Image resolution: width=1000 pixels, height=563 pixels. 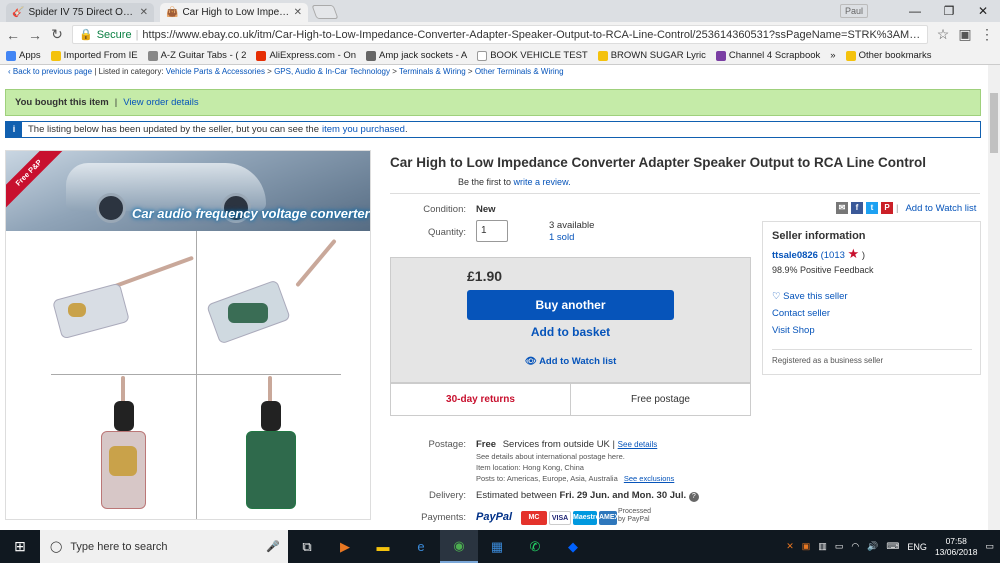 I want to click on exclusions-link: See exclusions, so click(x=649, y=478).